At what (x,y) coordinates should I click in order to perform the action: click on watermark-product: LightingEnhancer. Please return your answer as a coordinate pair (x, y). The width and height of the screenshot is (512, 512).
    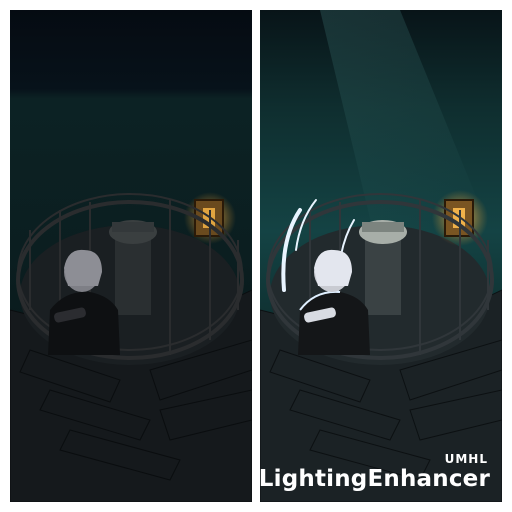
    Looking at the image, I should click on (375, 479).